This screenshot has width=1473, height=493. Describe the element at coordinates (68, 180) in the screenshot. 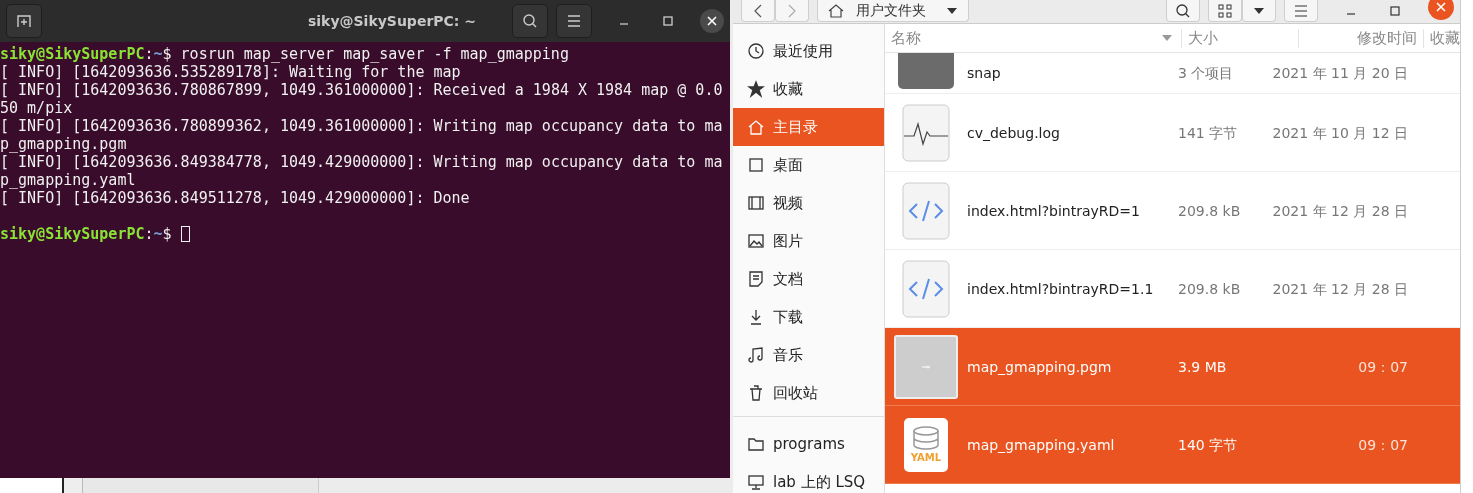

I see `output-line: p_gmapping.yaml` at that location.